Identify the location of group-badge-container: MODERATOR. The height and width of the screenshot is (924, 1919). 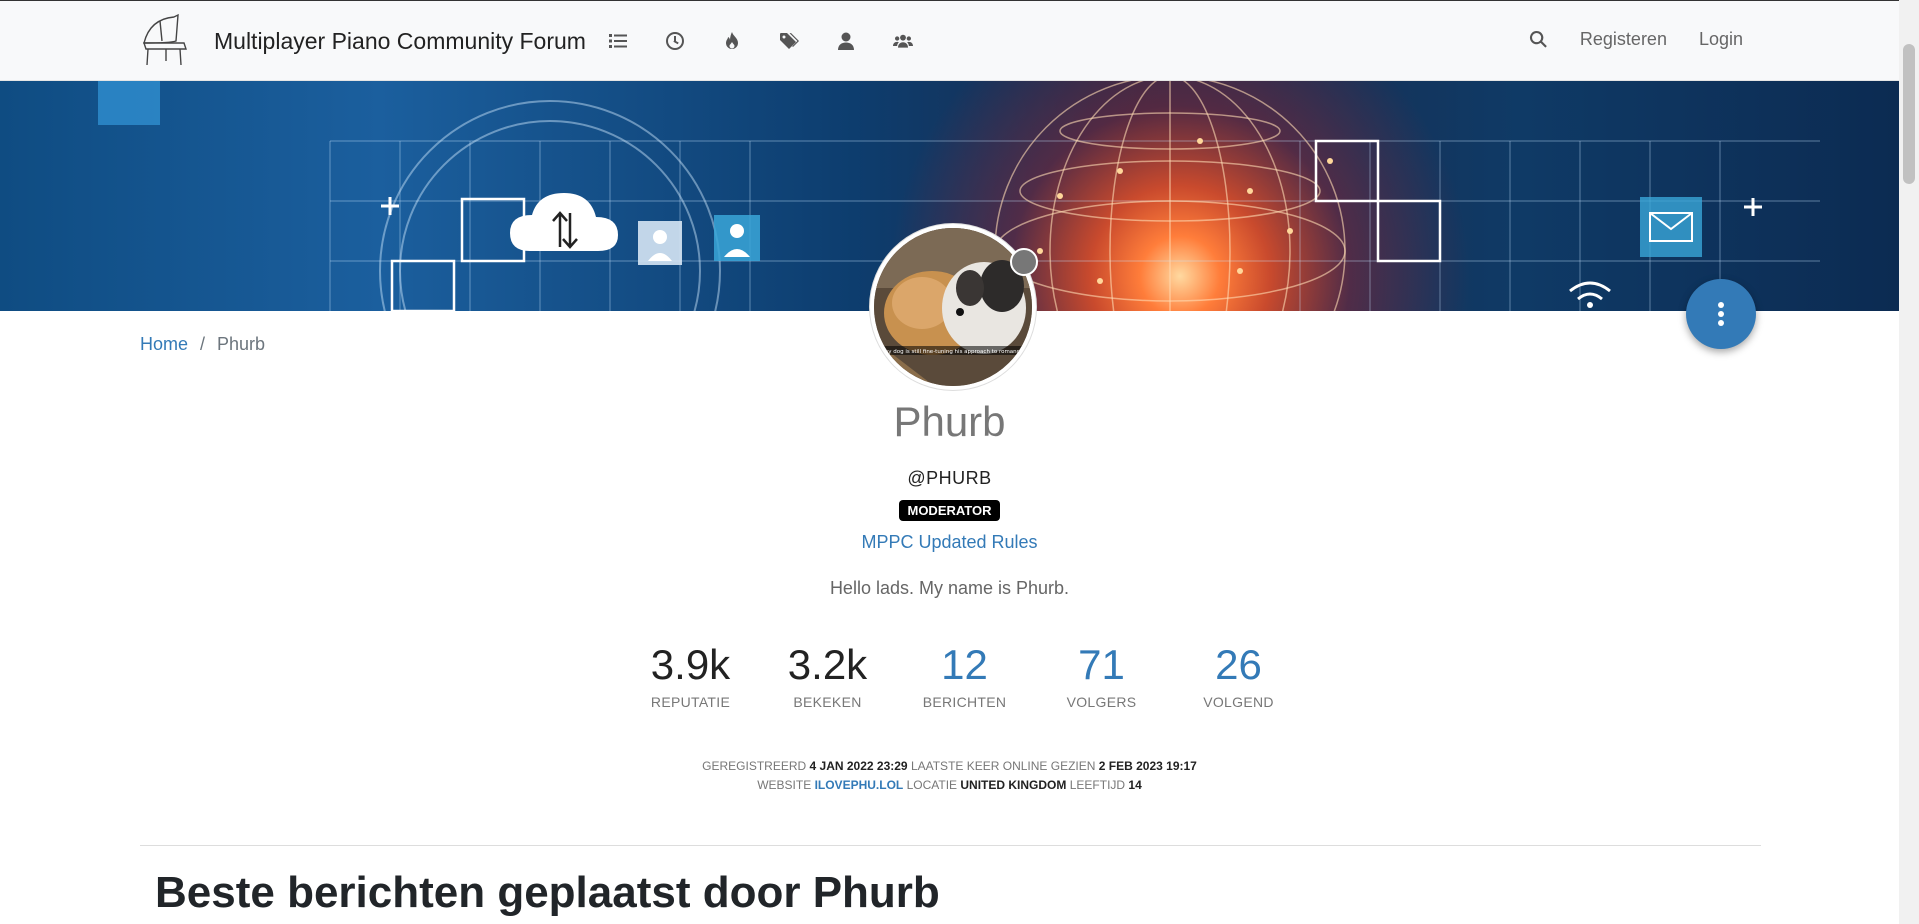
(949, 510).